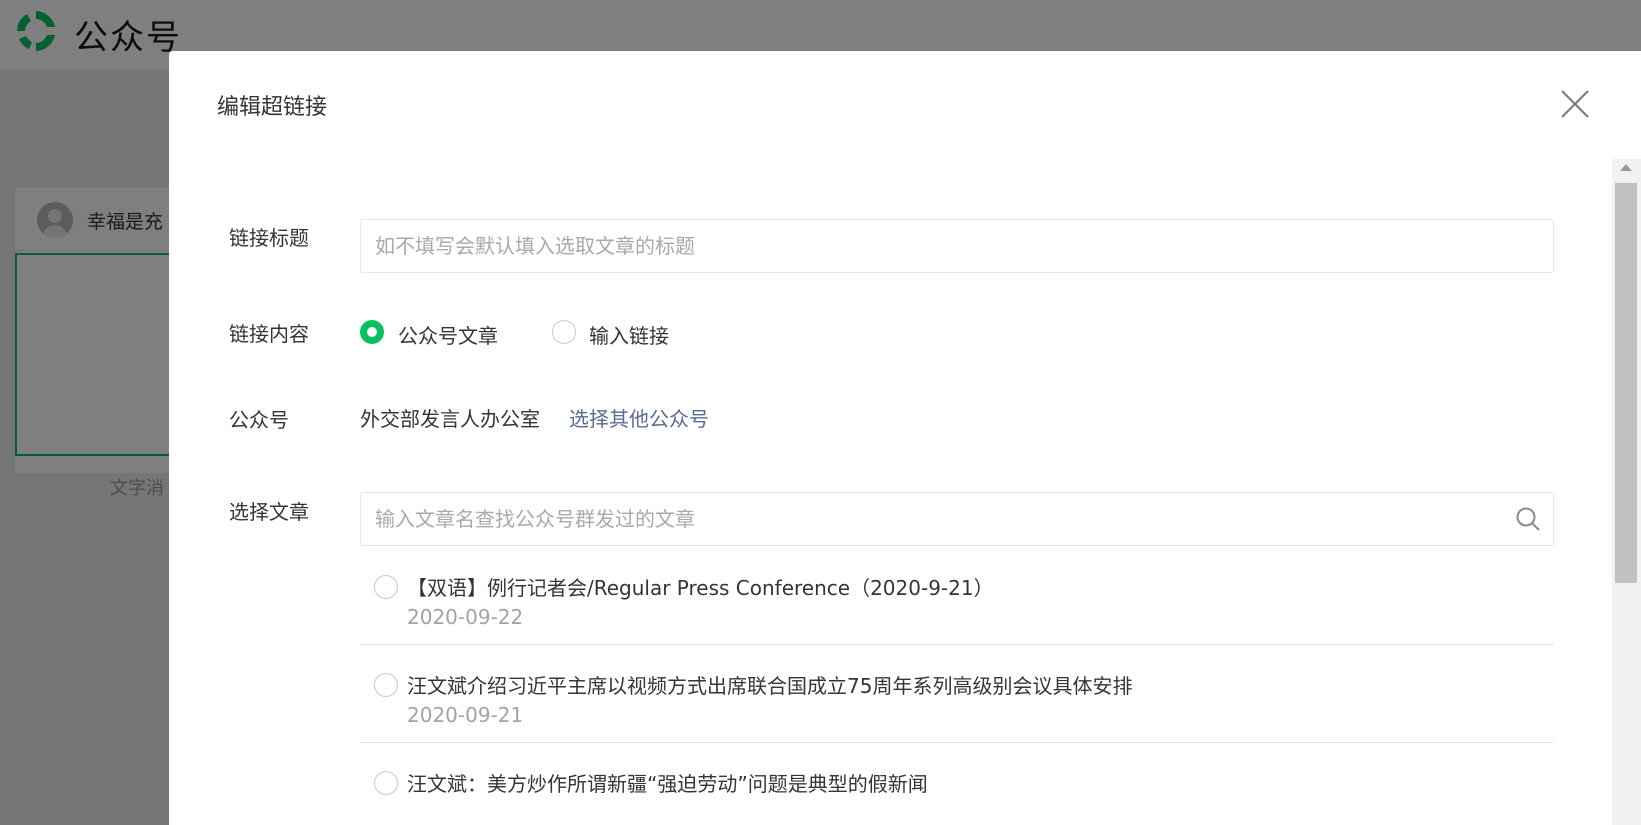 This screenshot has height=825, width=1641. Describe the element at coordinates (465, 617) in the screenshot. I see `article-date: 2020-09-22` at that location.